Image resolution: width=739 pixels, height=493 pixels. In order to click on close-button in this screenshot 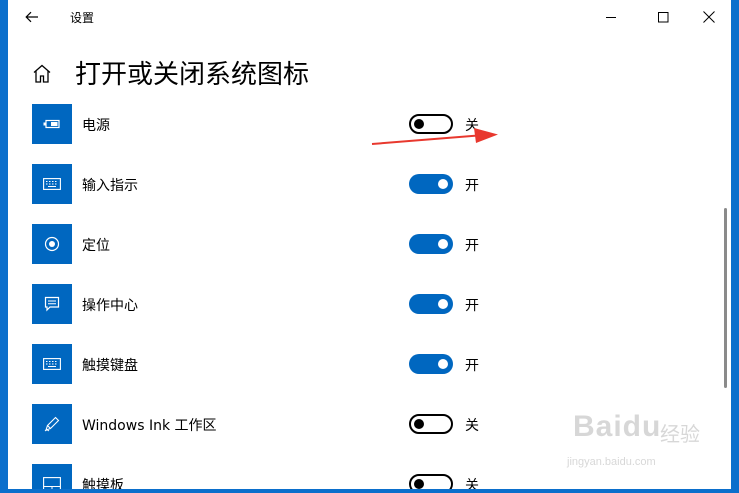, I will do `click(708, 17)`.